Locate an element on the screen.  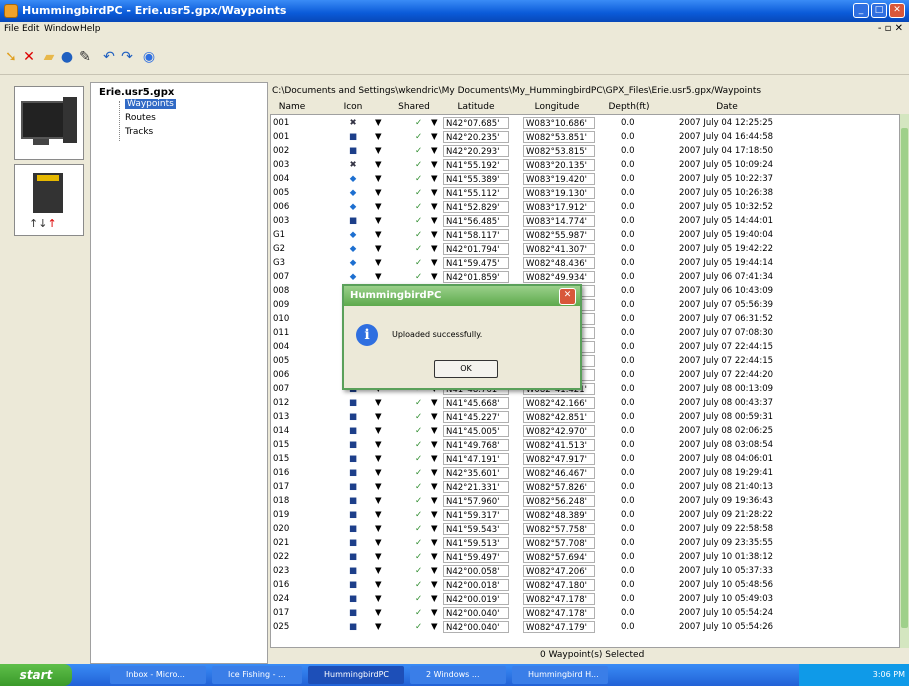
waypoint-longitude: W082°47.178' is located at coordinates (559, 613).